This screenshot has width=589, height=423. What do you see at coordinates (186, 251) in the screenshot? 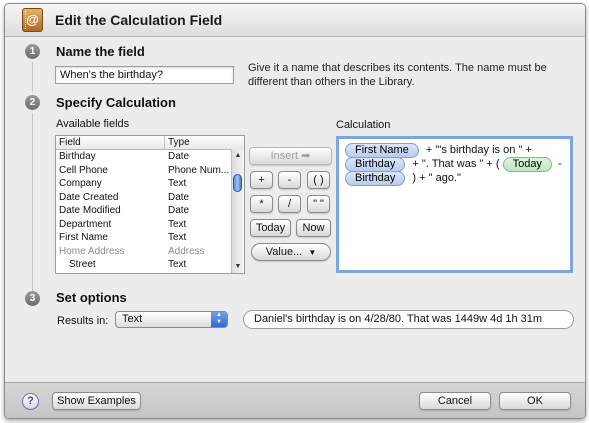
I see `field-type-cell: Address` at bounding box center [186, 251].